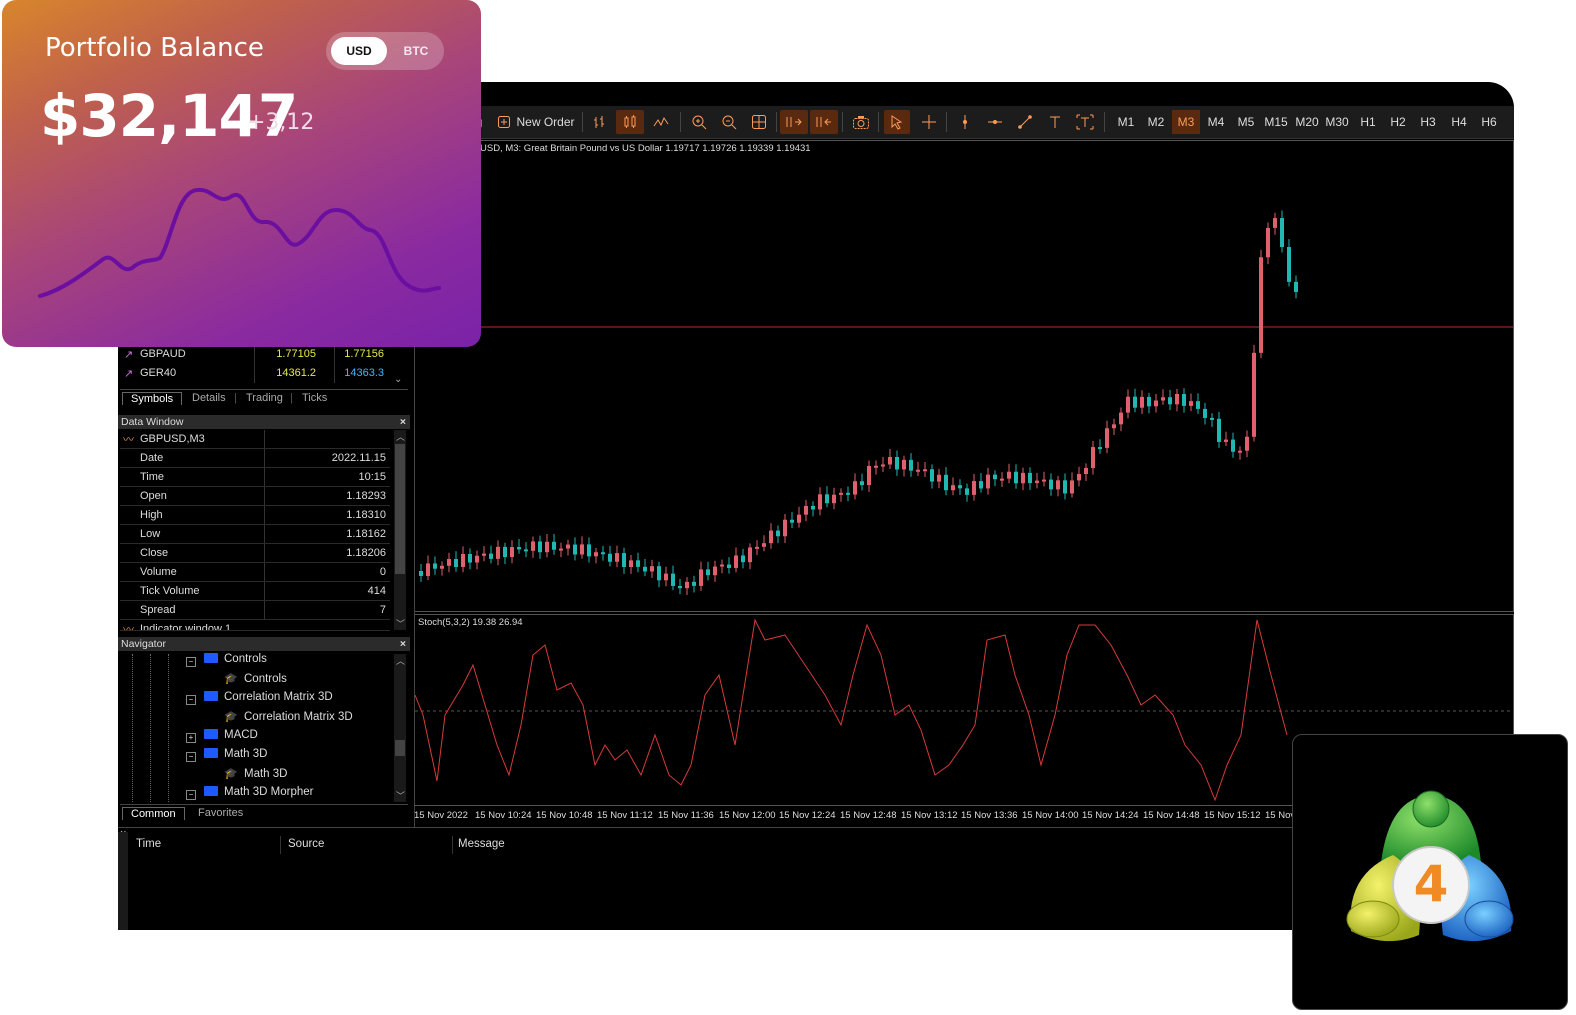 The image size is (1576, 1015). What do you see at coordinates (400, 728) in the screenshot?
I see `navigator-scrollbar: ︿ ﹀` at bounding box center [400, 728].